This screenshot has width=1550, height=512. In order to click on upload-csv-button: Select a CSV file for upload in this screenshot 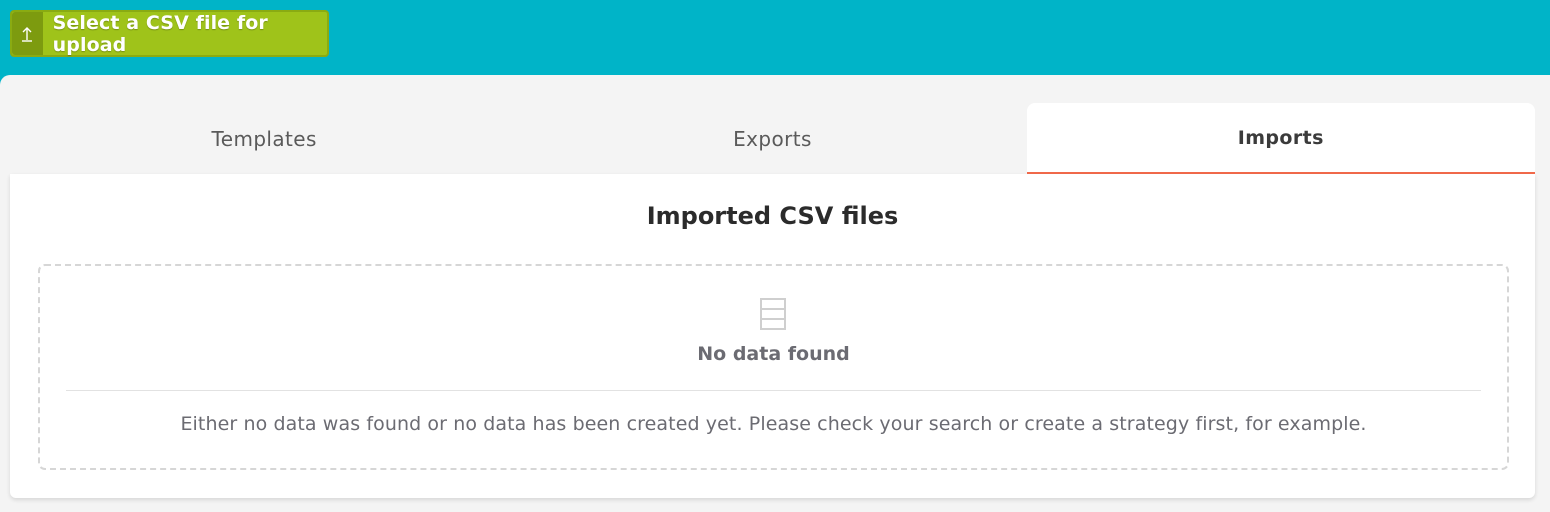, I will do `click(169, 33)`.